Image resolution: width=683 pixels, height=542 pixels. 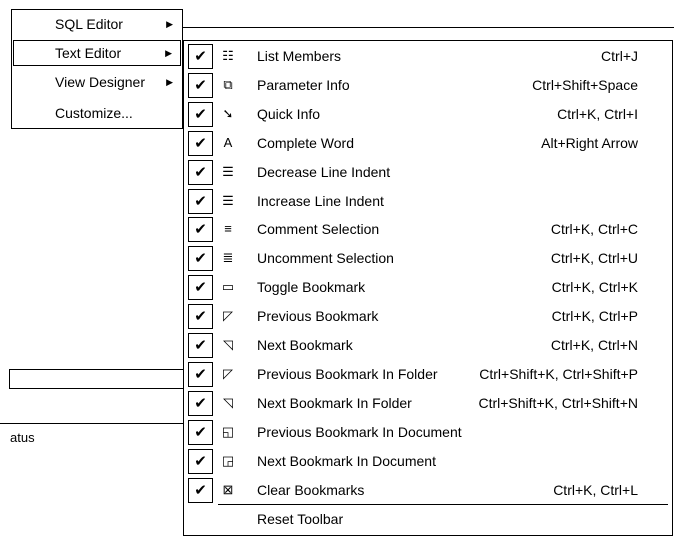 What do you see at coordinates (299, 56) in the screenshot?
I see `menu-item-label: List Members` at bounding box center [299, 56].